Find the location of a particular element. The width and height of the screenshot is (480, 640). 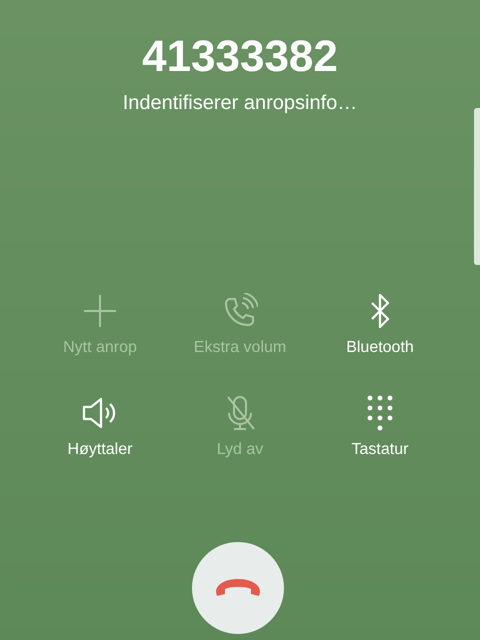

speaker-button: Høyttaler is located at coordinates (100, 427).